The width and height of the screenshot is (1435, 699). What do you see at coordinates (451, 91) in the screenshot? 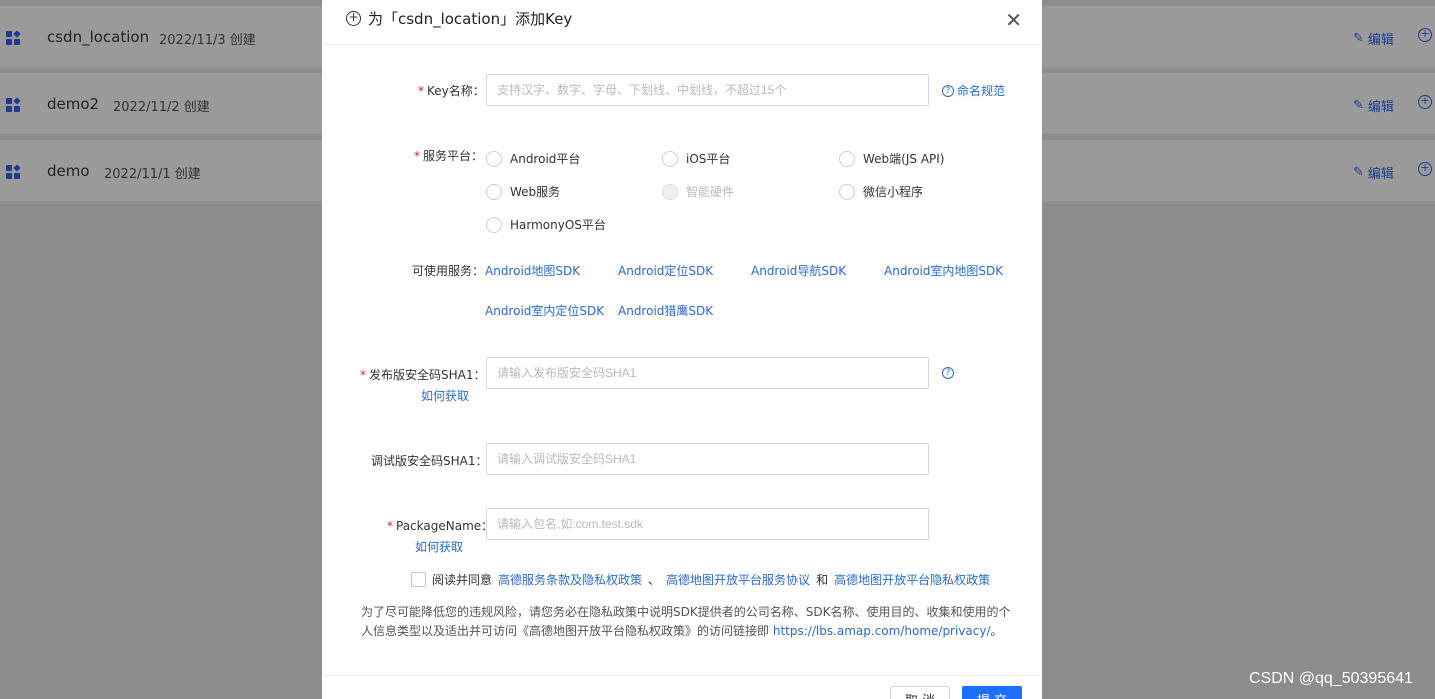
I see `key-name-label: * Key名称：` at bounding box center [451, 91].